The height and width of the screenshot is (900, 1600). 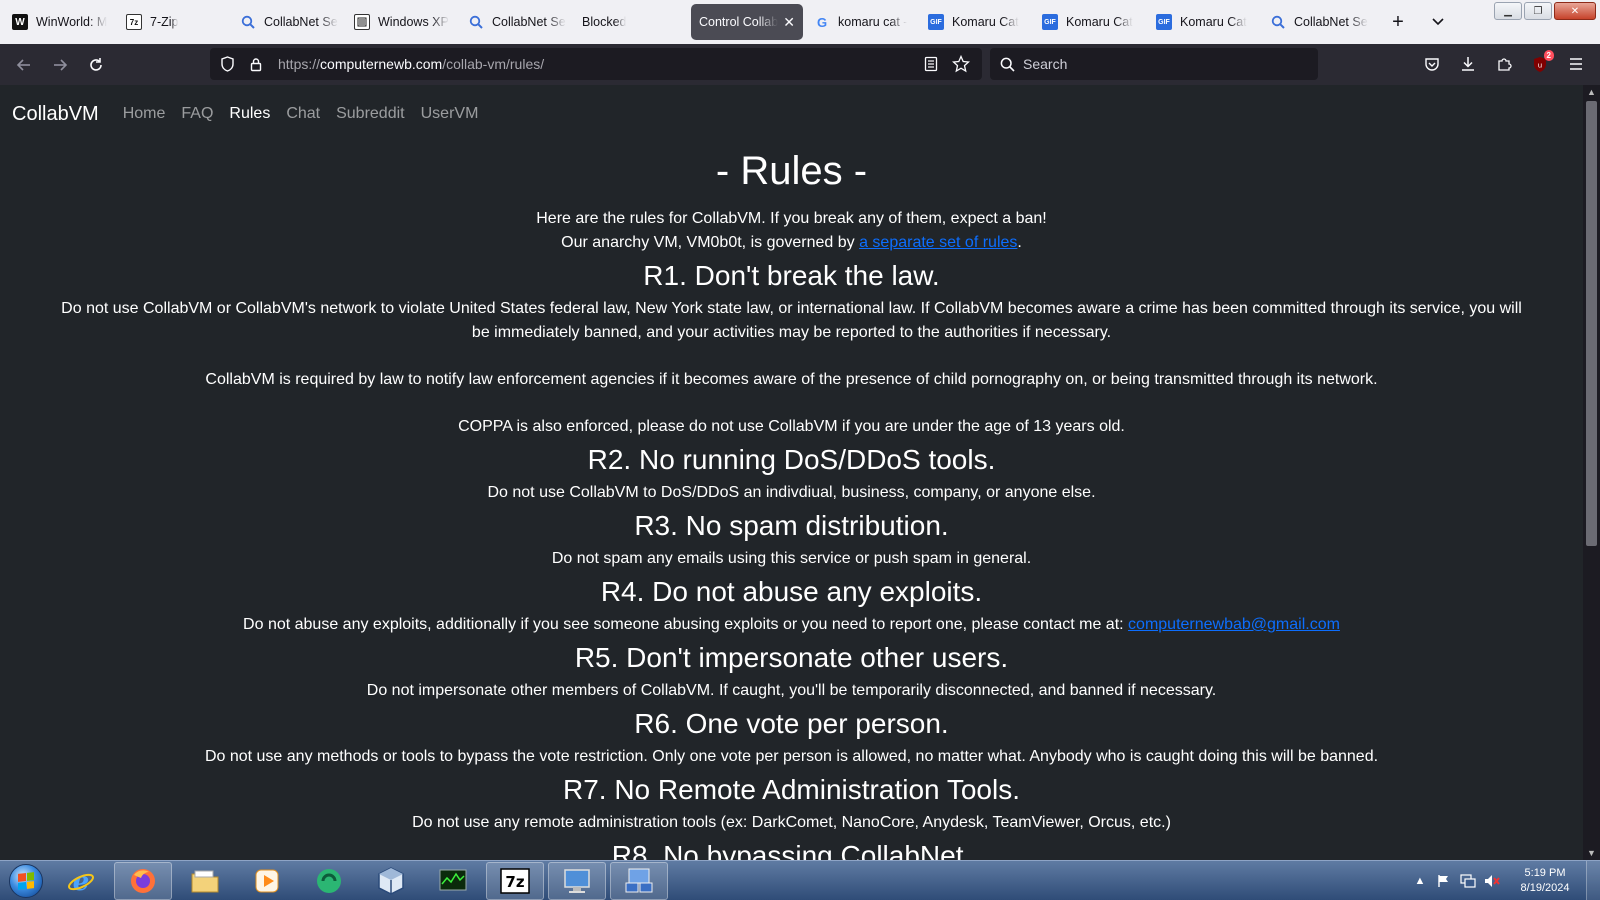 I want to click on app-menu-button, so click(x=1576, y=64).